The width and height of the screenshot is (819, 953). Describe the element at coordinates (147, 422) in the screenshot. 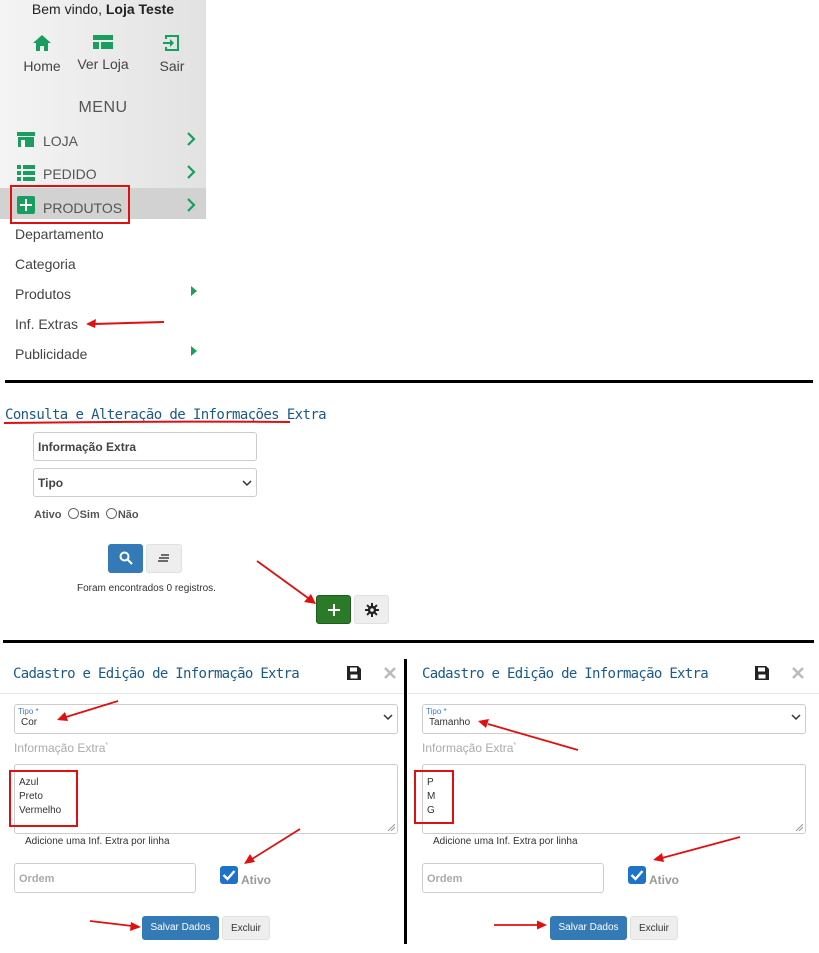

I see `annotation-underline` at that location.